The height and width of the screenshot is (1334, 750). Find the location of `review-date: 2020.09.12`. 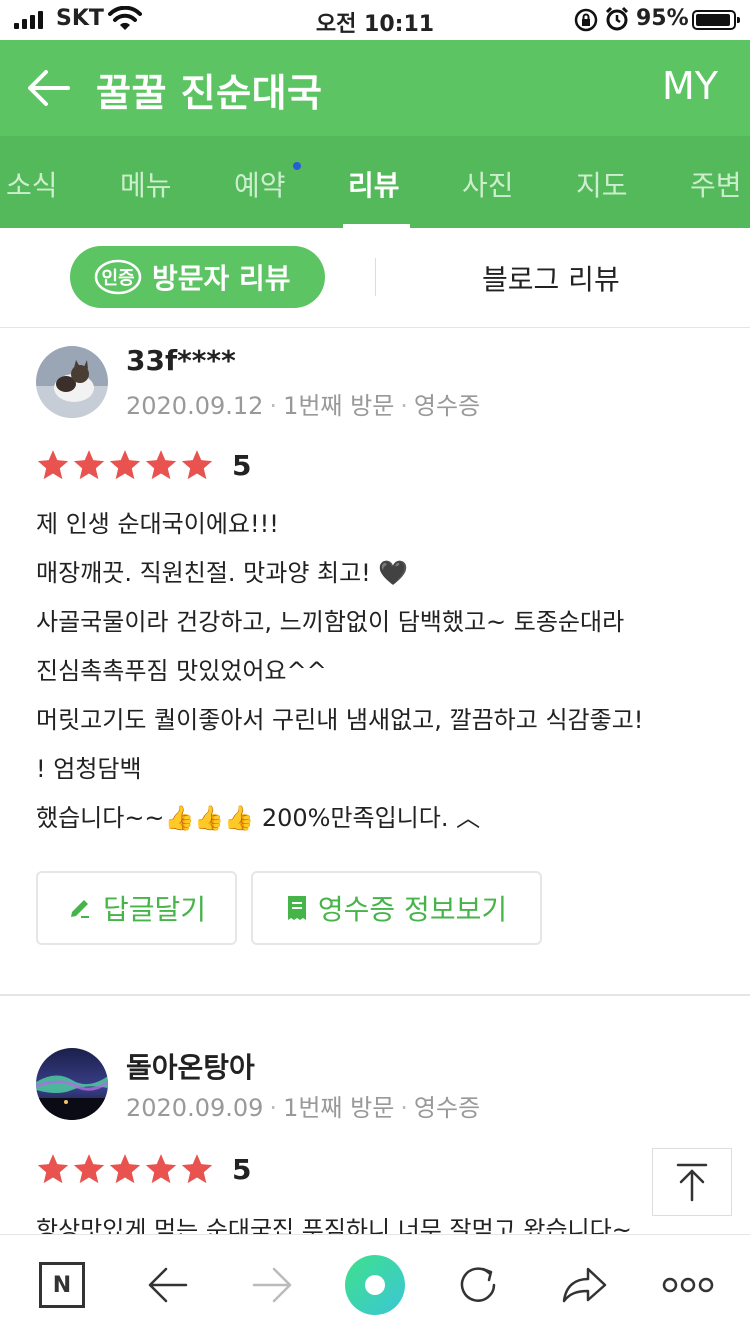

review-date: 2020.09.12 is located at coordinates (195, 406).